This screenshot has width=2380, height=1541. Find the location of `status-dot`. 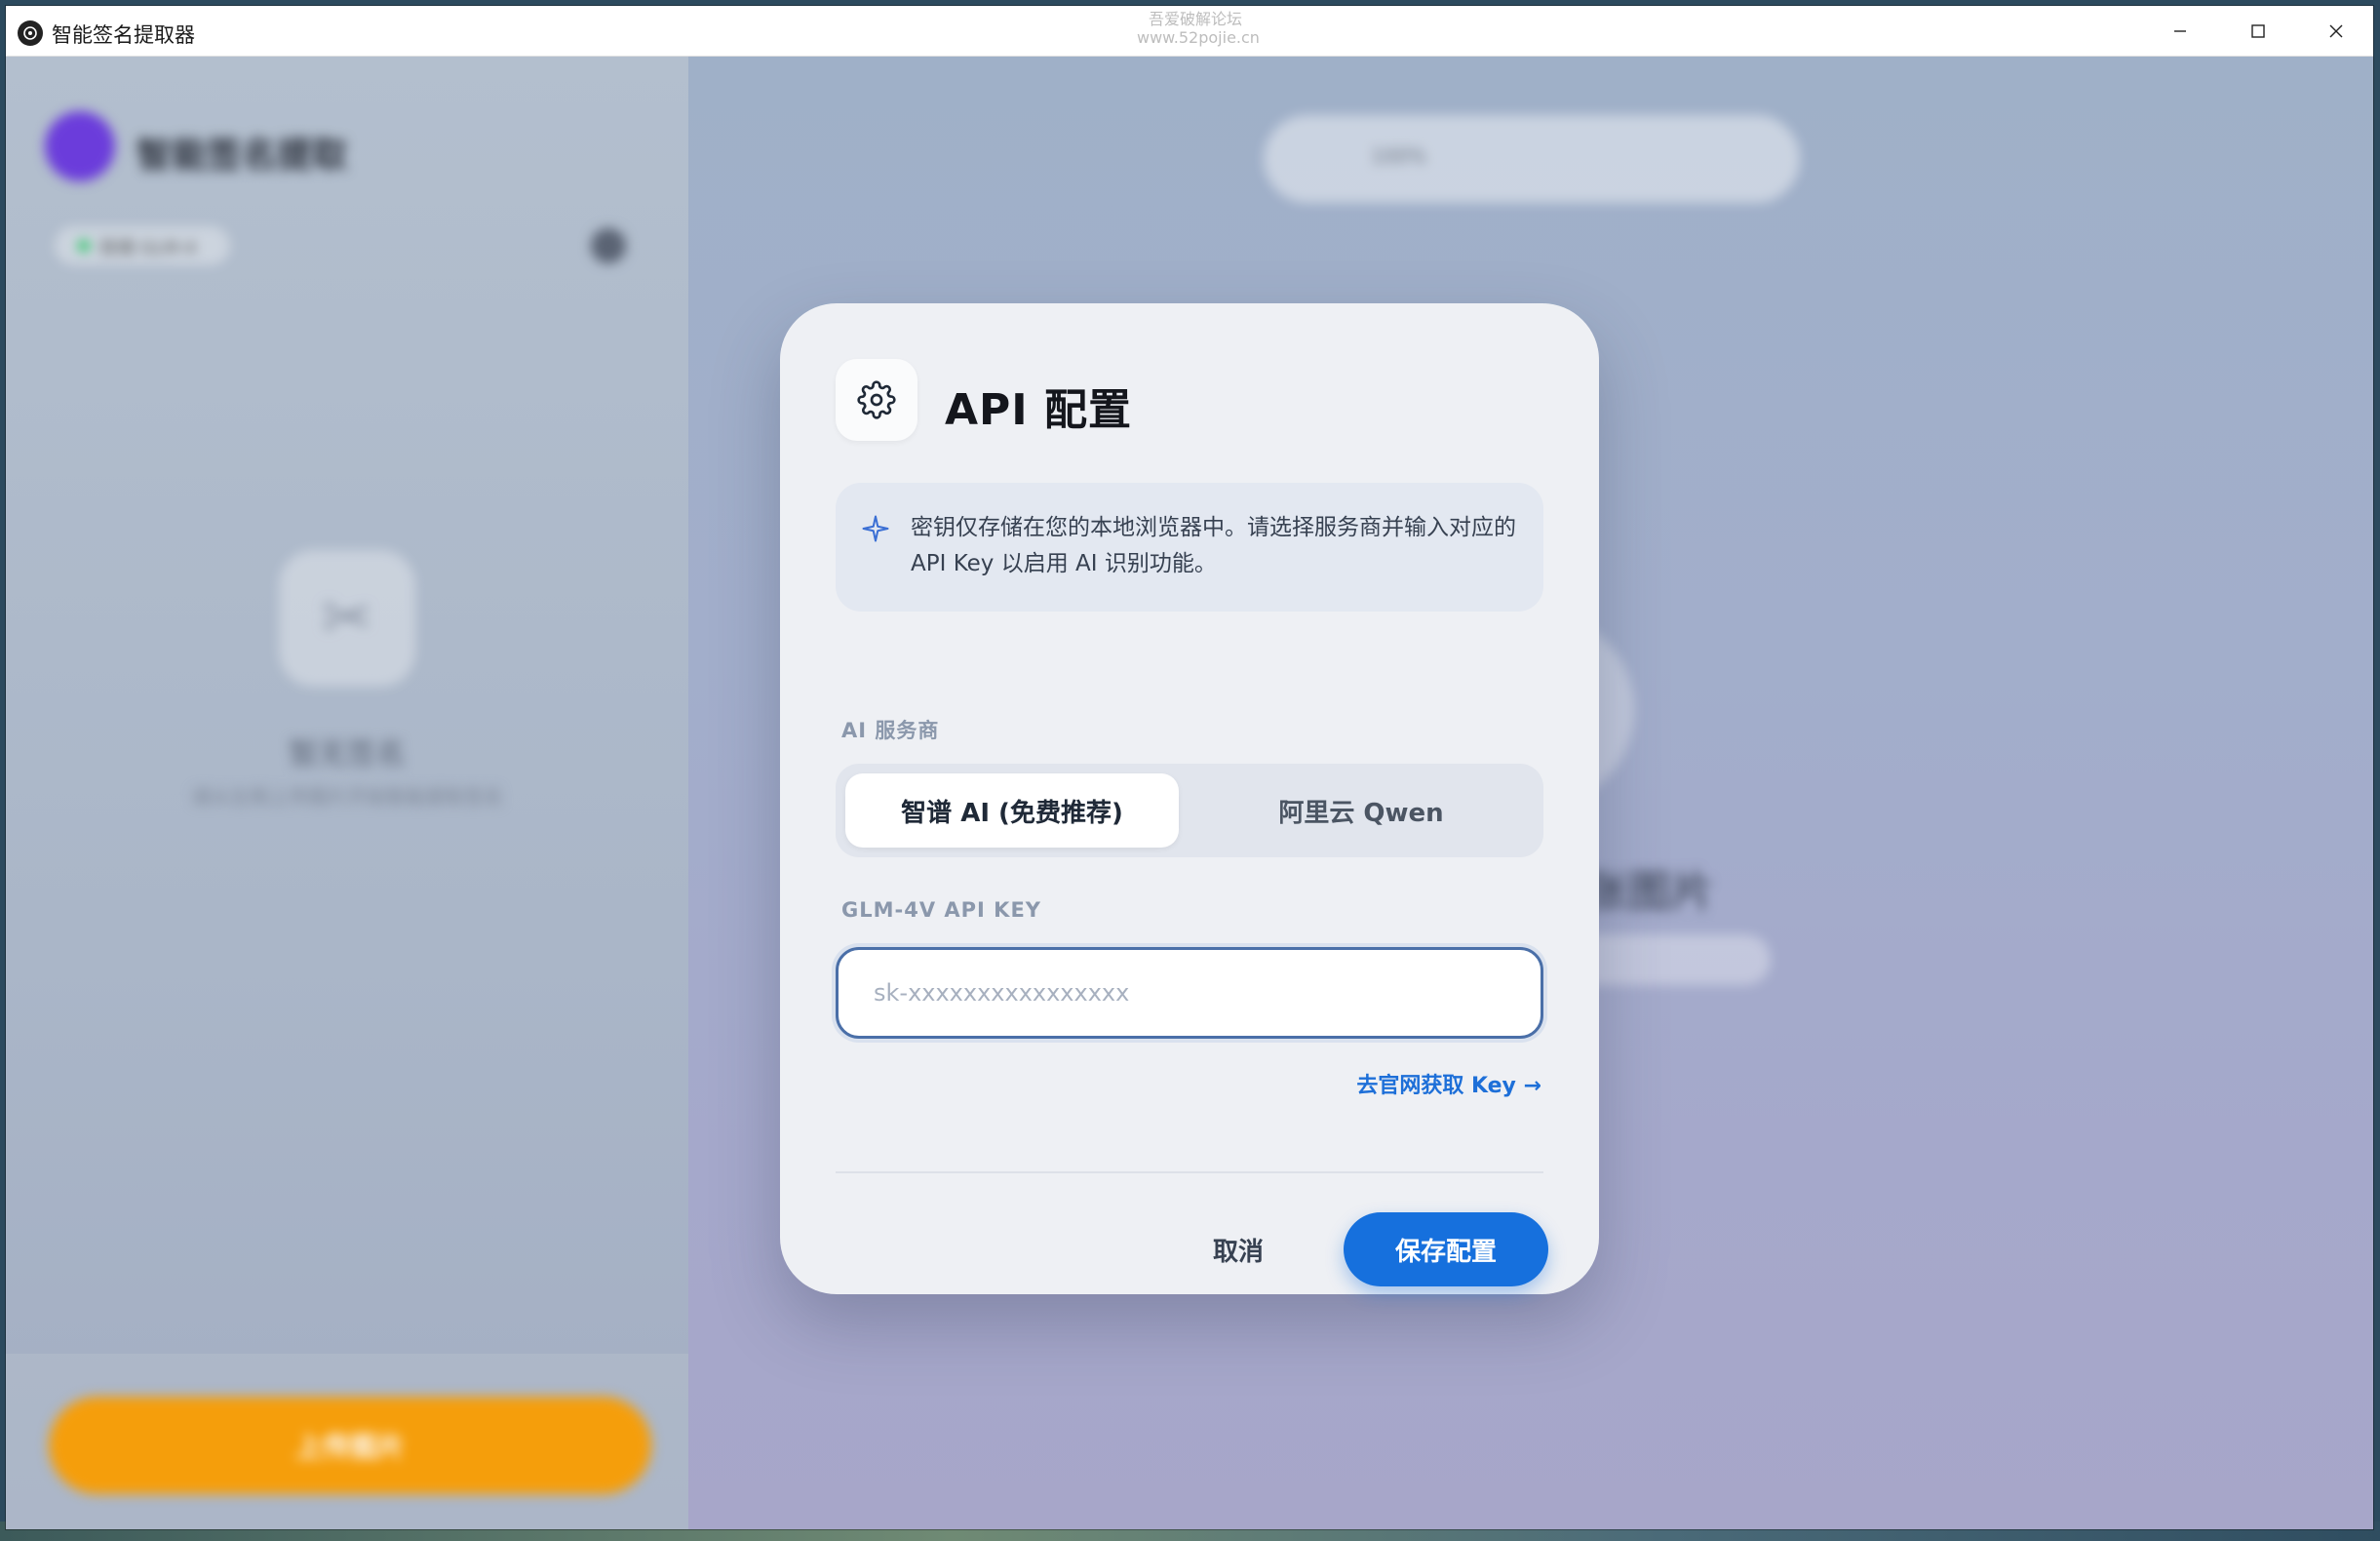

status-dot is located at coordinates (84, 246).